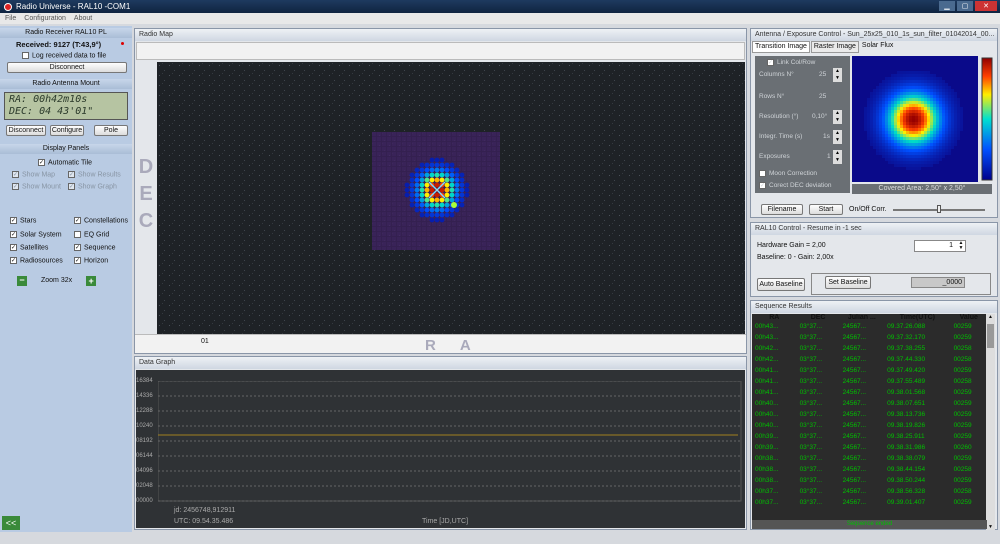  Describe the element at coordinates (40, 186) in the screenshot. I see `show-mount-option: ✓ Show Mount` at that location.